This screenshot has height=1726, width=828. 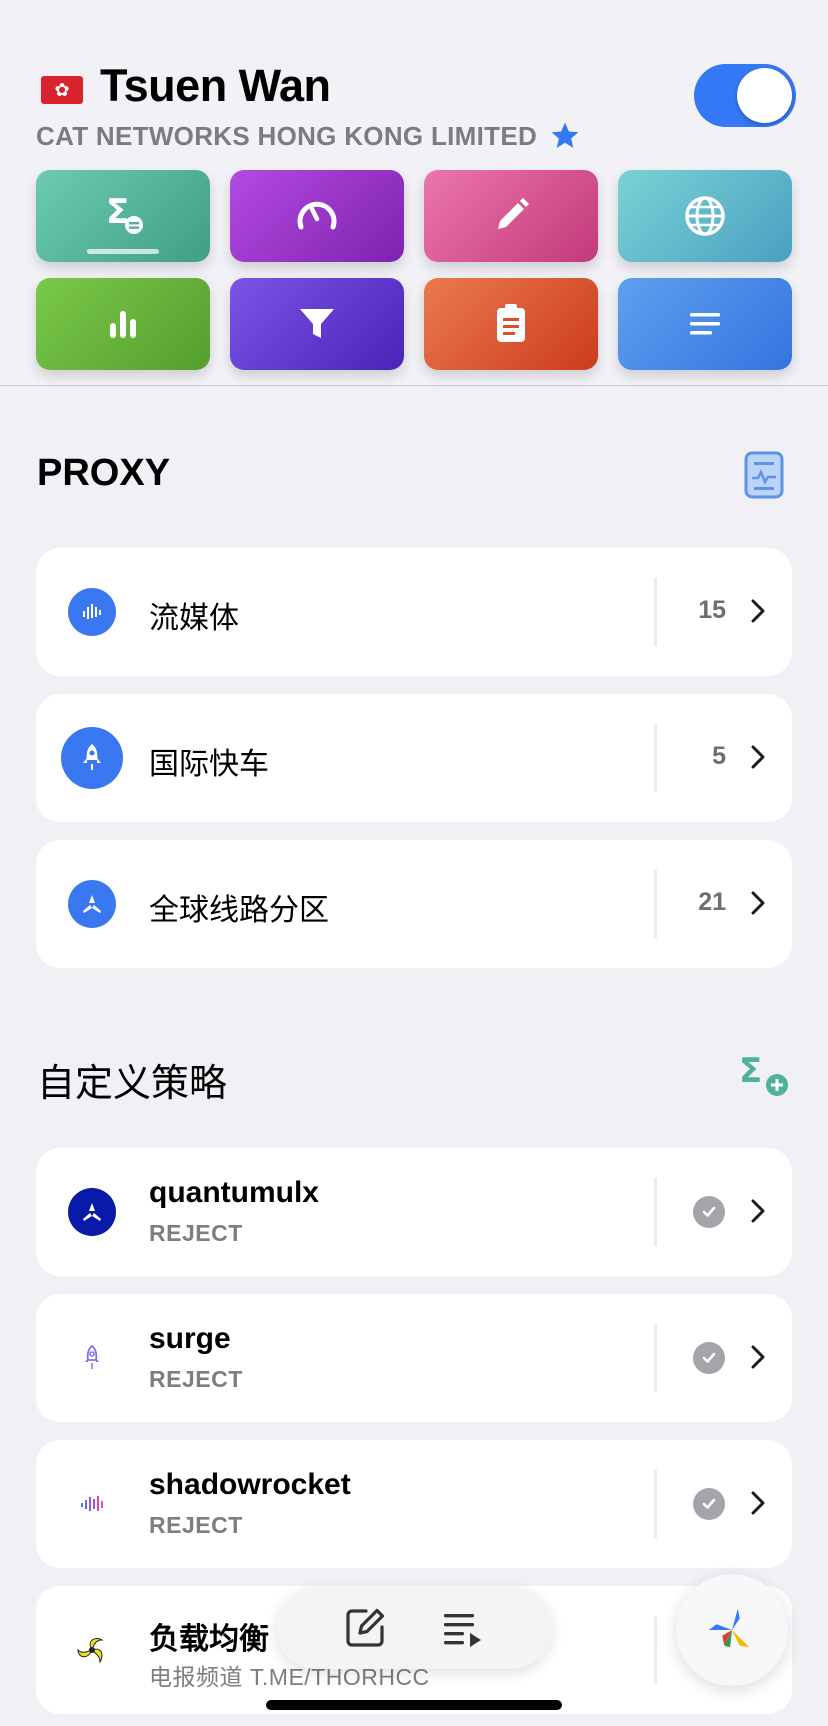 I want to click on quantumult-logo-icon, so click(x=92, y=1212).